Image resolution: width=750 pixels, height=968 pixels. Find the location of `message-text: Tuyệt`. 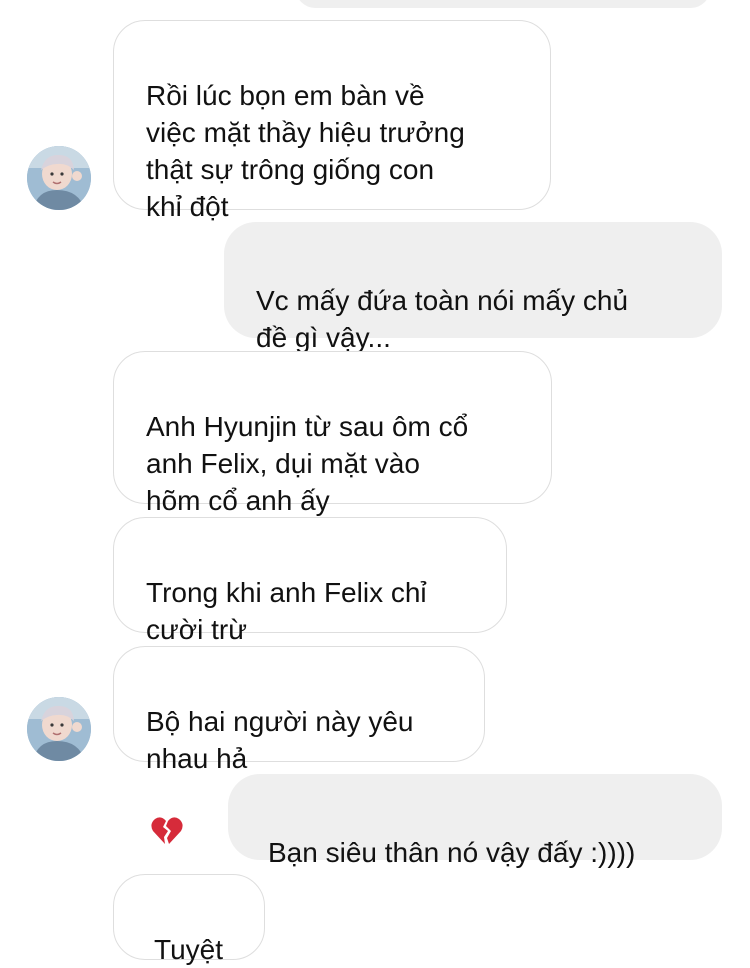

message-text: Tuyệt is located at coordinates (188, 949).